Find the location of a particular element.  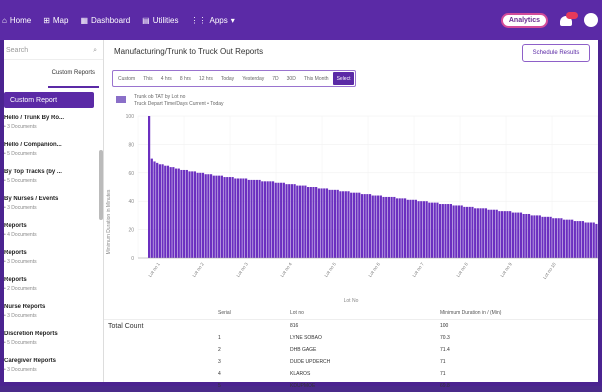

date-option: 30D is located at coordinates (291, 79).